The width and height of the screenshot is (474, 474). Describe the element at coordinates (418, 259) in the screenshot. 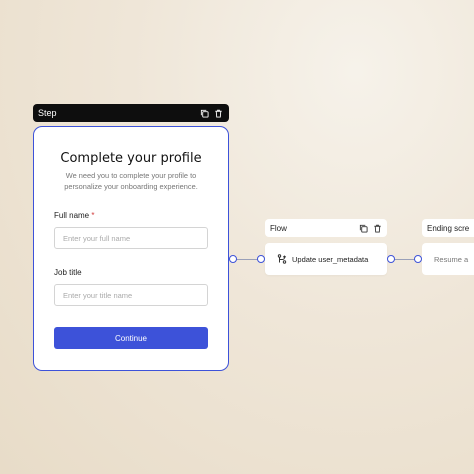

I see `ending-input-port` at that location.